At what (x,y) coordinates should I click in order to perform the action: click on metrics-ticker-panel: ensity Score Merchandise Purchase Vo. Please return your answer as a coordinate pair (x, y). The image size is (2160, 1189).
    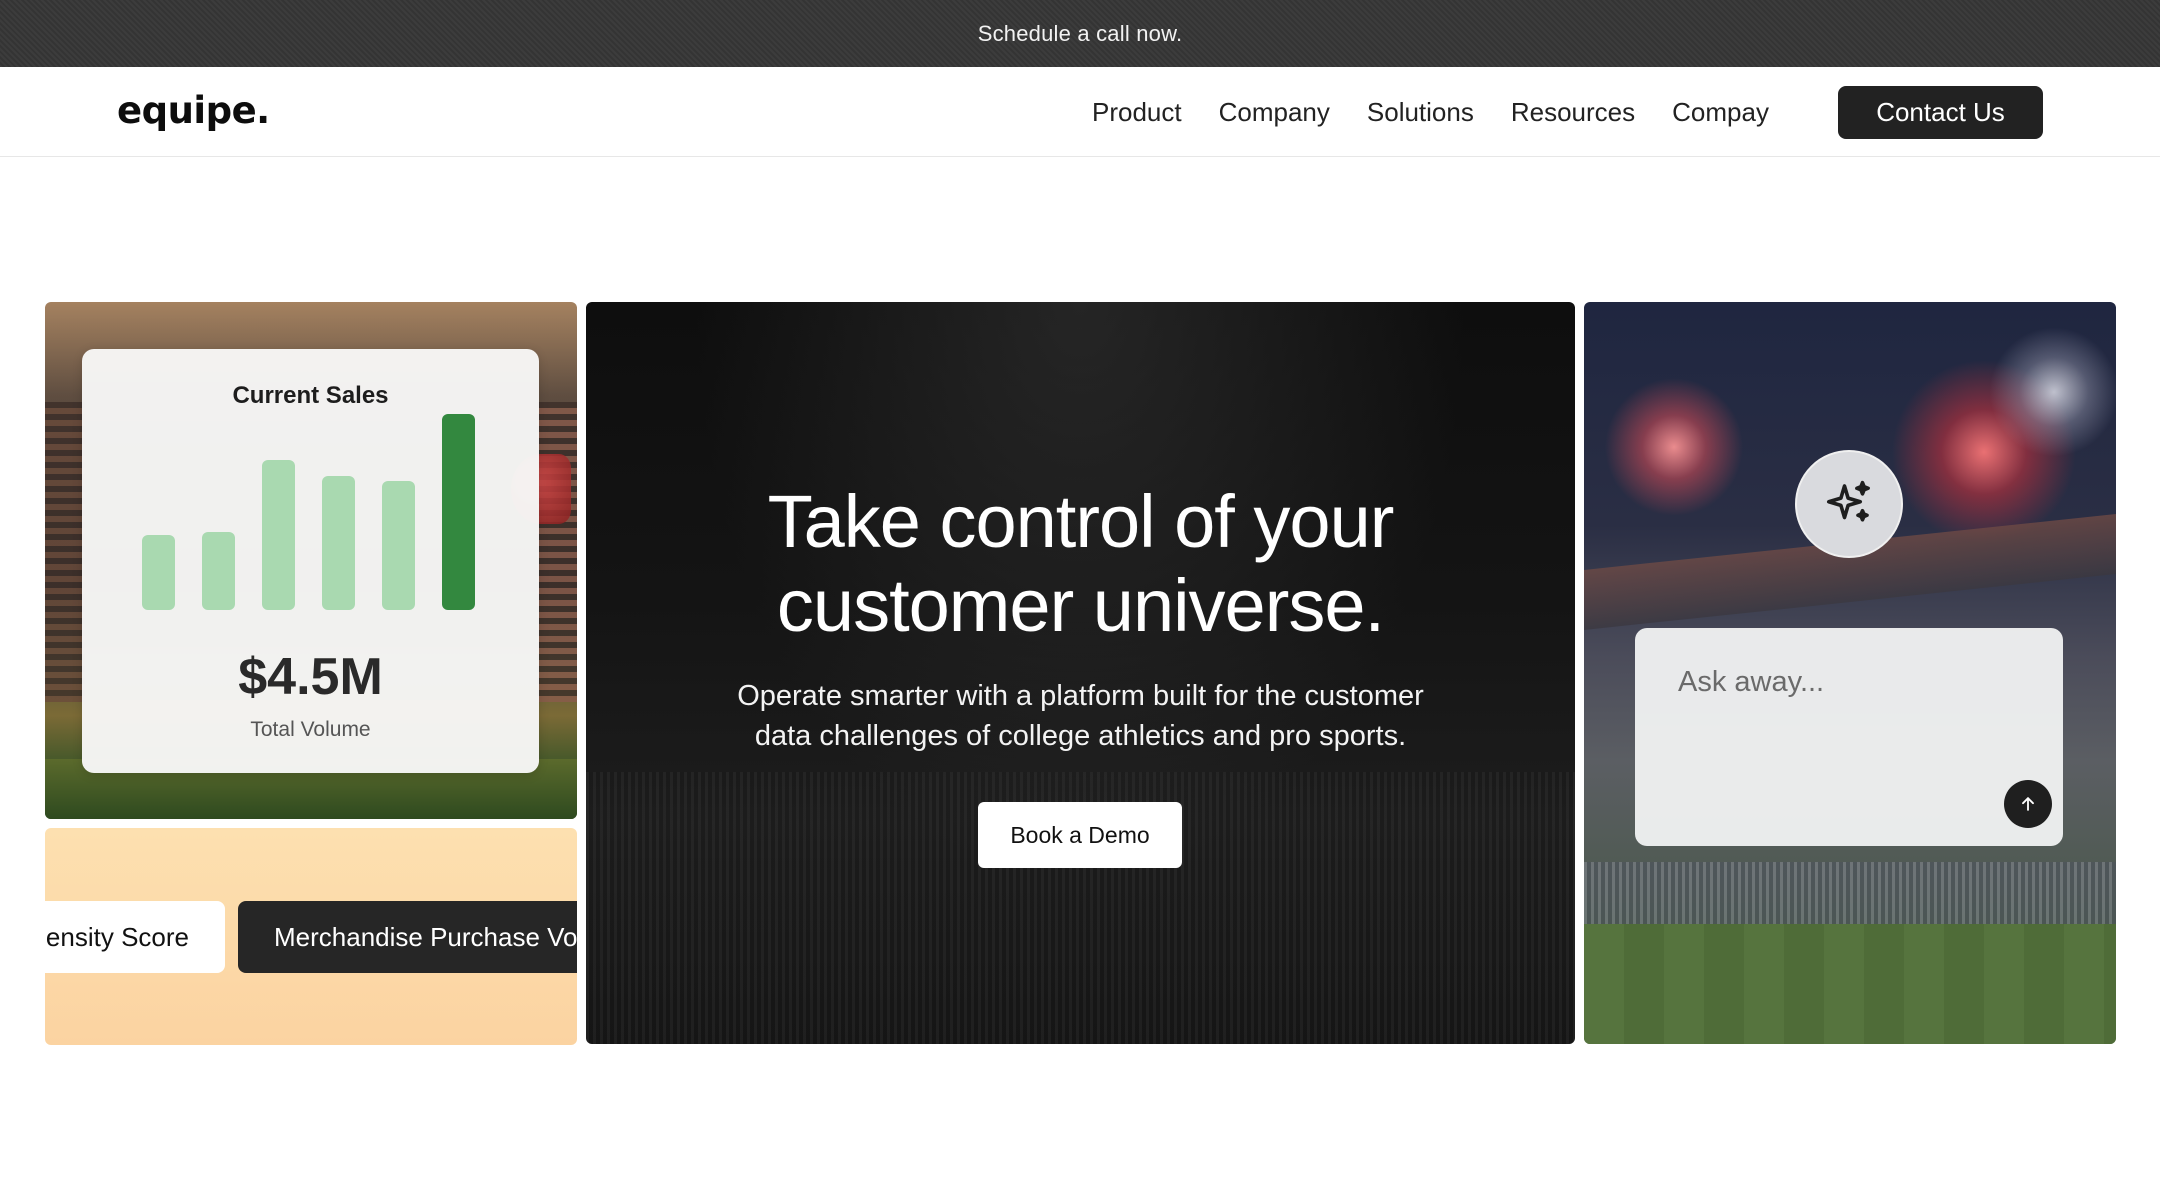
    Looking at the image, I should click on (311, 936).